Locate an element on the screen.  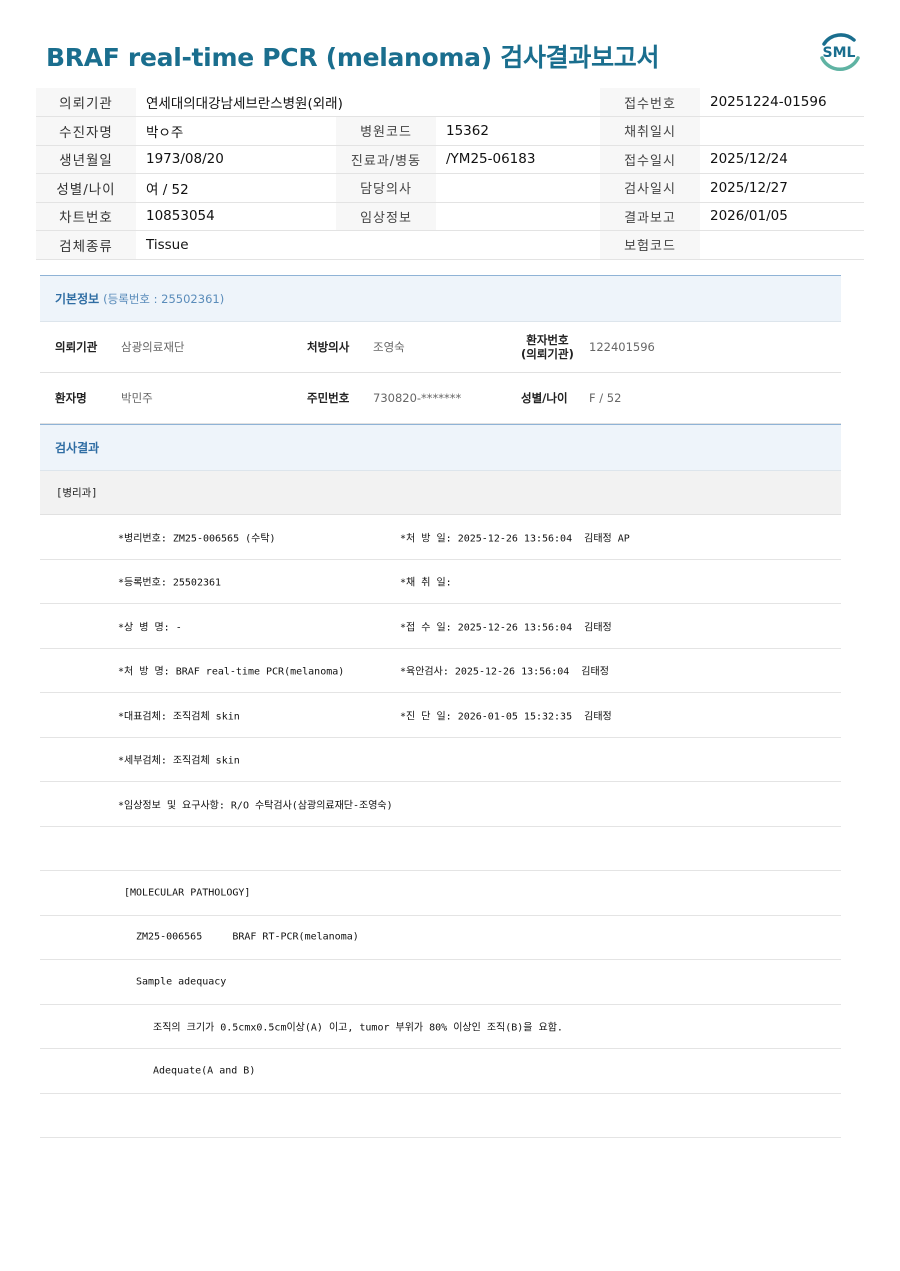
result-row-left: *처 방 명: BRAF real-time PCR(melanoma) is located at coordinates (231, 672).